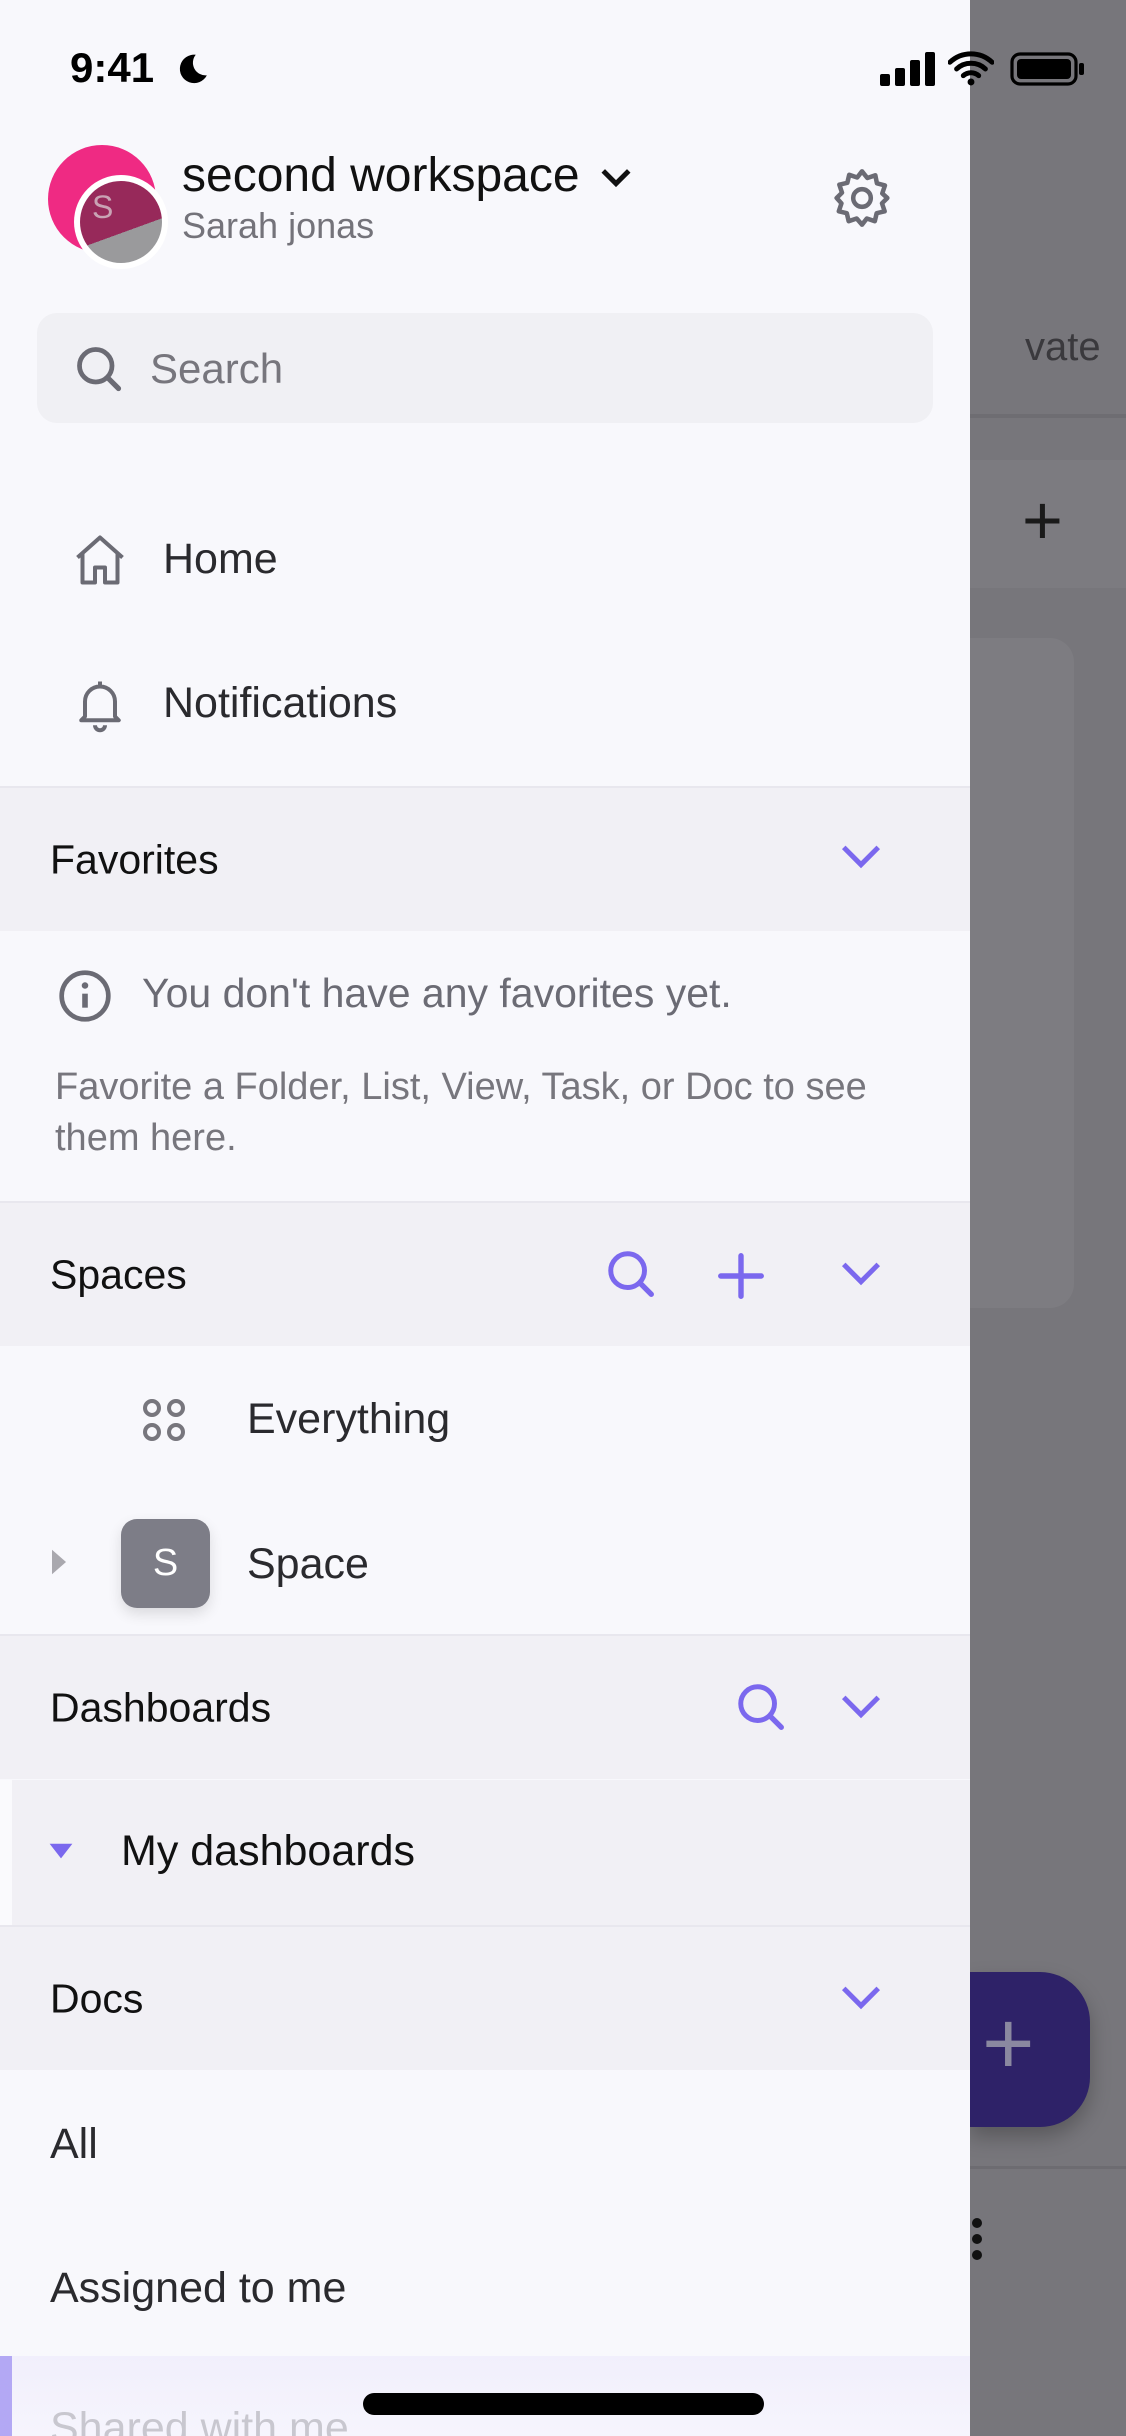 The image size is (1126, 2436). Describe the element at coordinates (85, 996) in the screenshot. I see `info-icon` at that location.